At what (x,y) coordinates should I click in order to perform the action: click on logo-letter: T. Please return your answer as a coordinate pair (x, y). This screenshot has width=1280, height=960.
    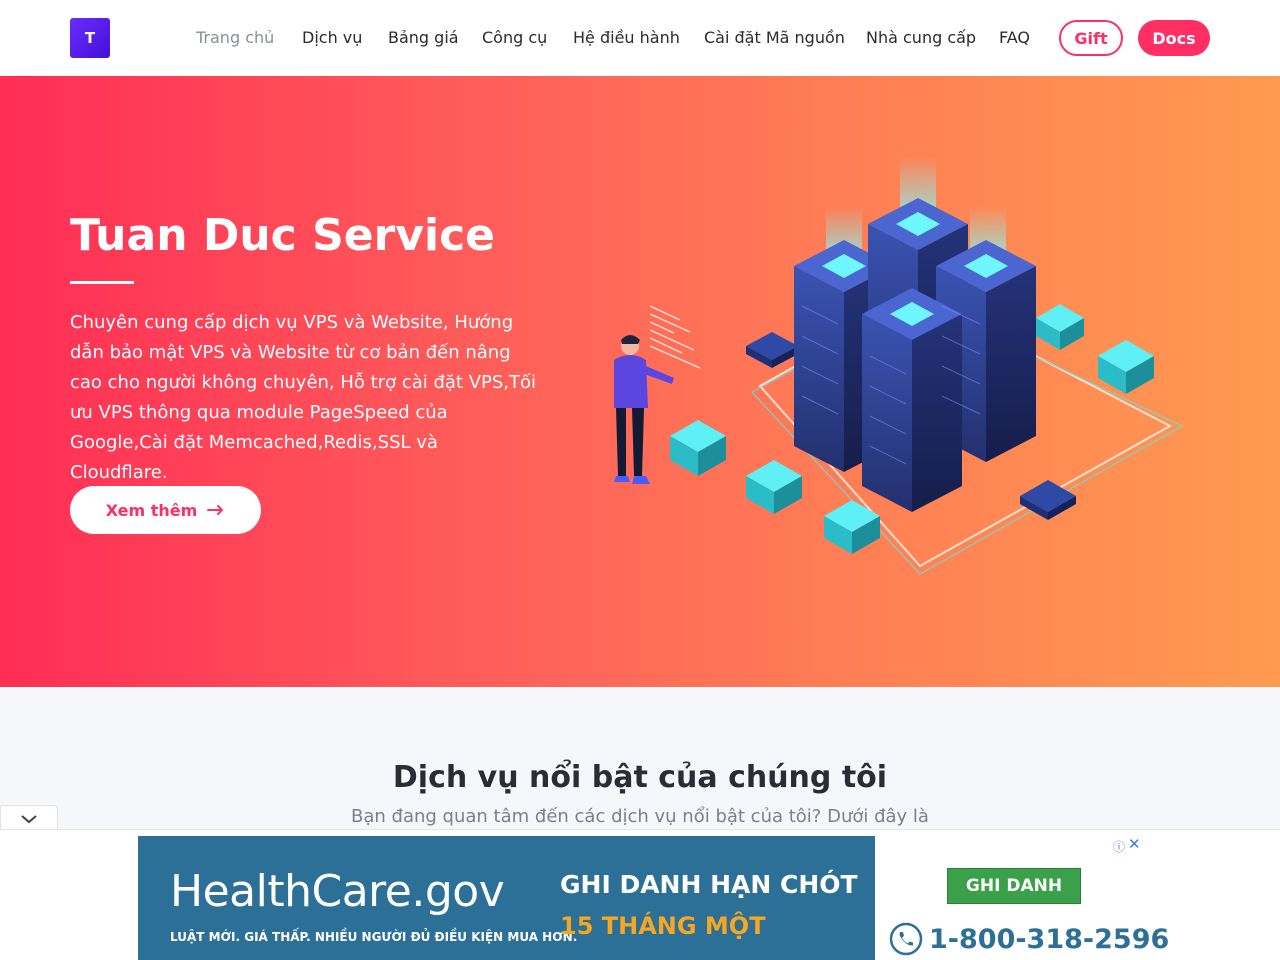
    Looking at the image, I should click on (90, 38).